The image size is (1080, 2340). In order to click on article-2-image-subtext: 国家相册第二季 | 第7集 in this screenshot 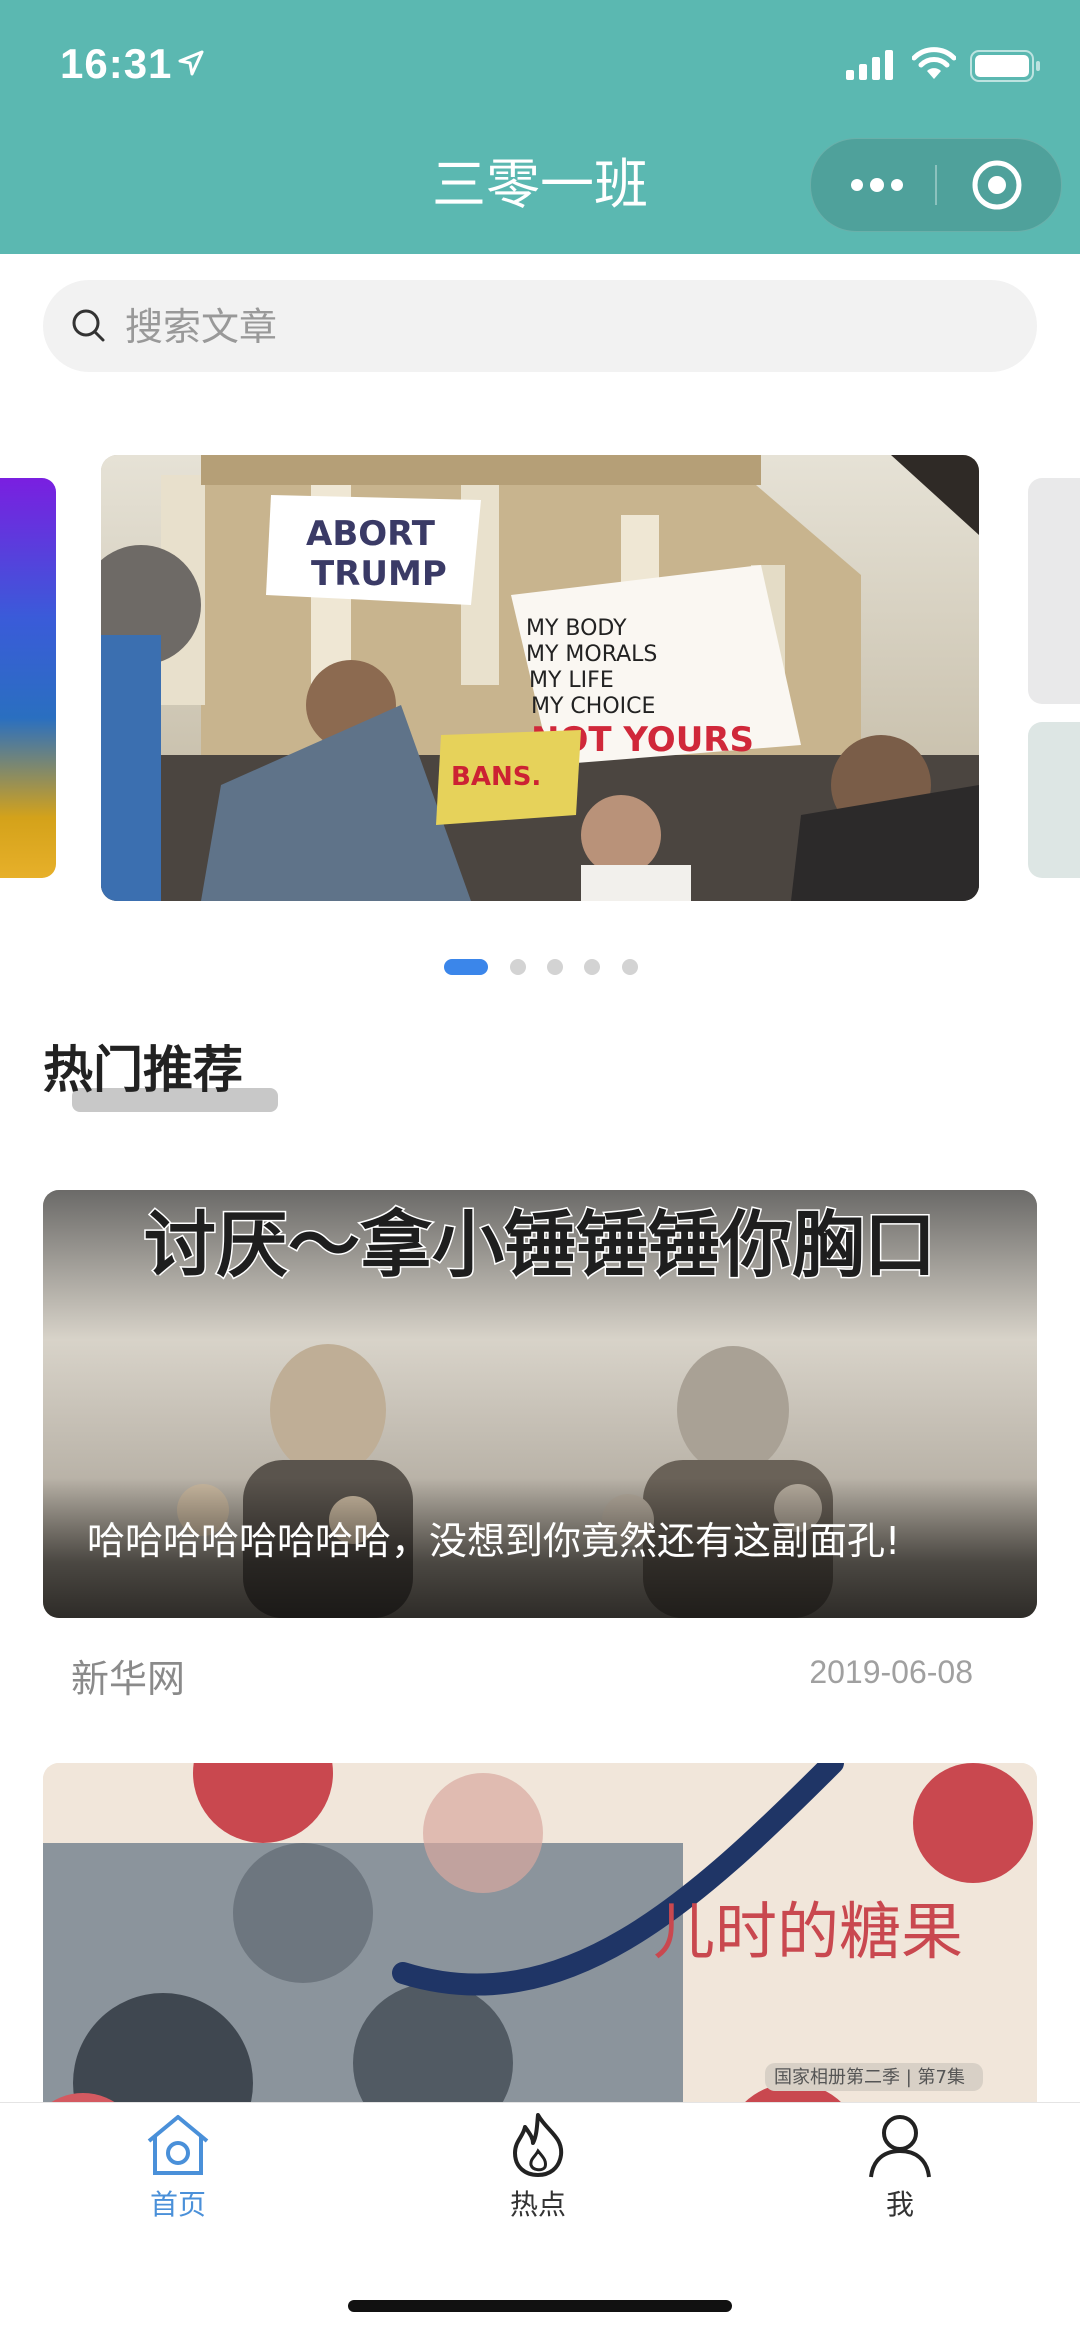, I will do `click(869, 2077)`.